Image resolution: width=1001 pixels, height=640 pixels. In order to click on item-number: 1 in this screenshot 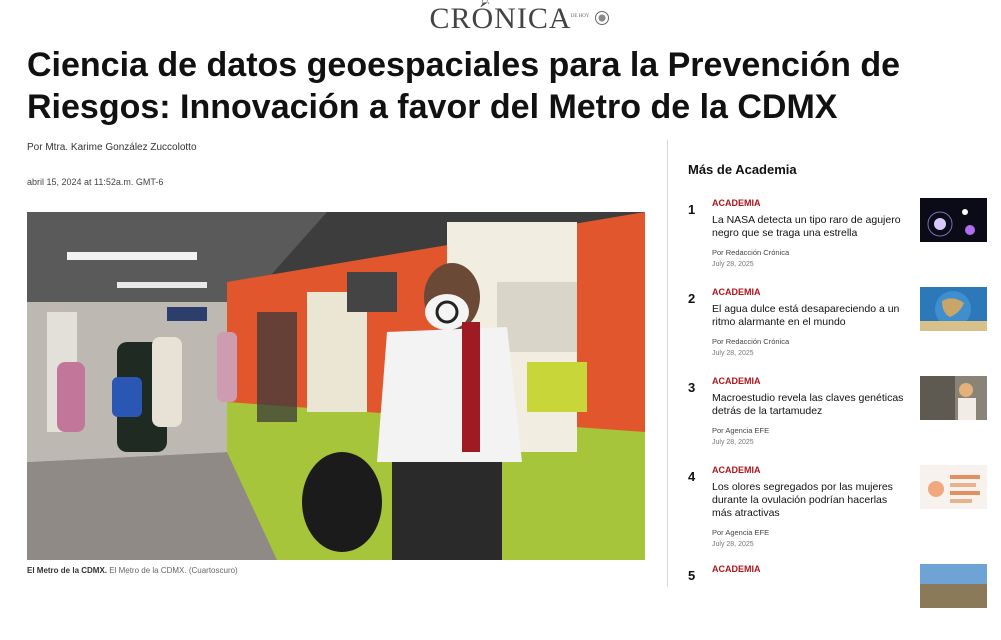, I will do `click(692, 209)`.